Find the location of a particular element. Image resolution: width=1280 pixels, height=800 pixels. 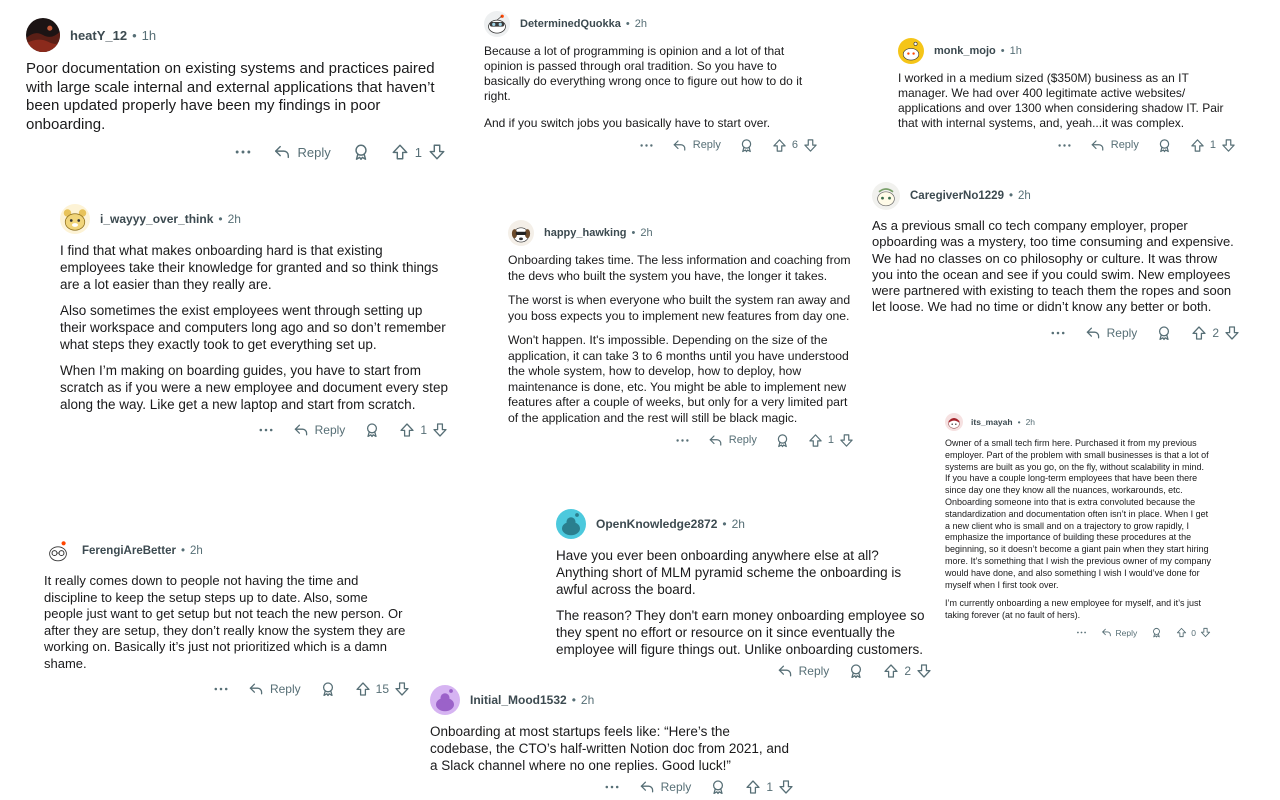

username: Initial_Mood1532 is located at coordinates (518, 700).